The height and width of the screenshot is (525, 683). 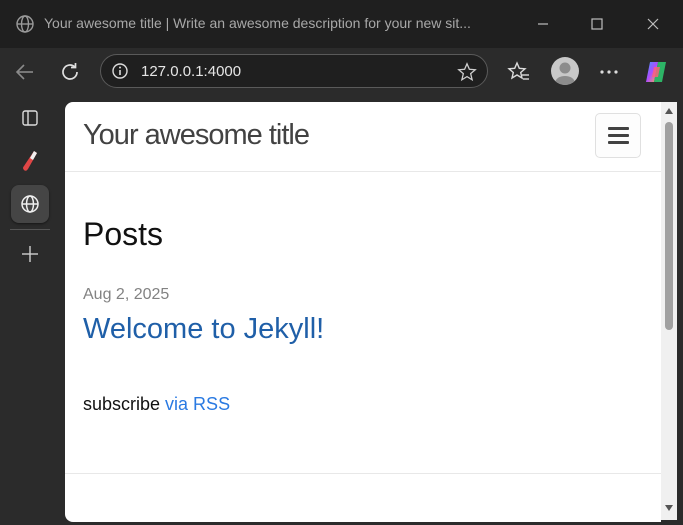 I want to click on add-icon, so click(x=30, y=254).